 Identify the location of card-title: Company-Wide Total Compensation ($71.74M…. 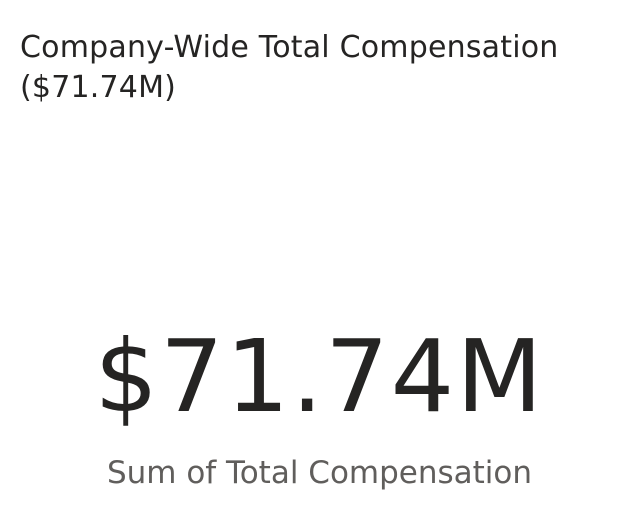
(289, 67).